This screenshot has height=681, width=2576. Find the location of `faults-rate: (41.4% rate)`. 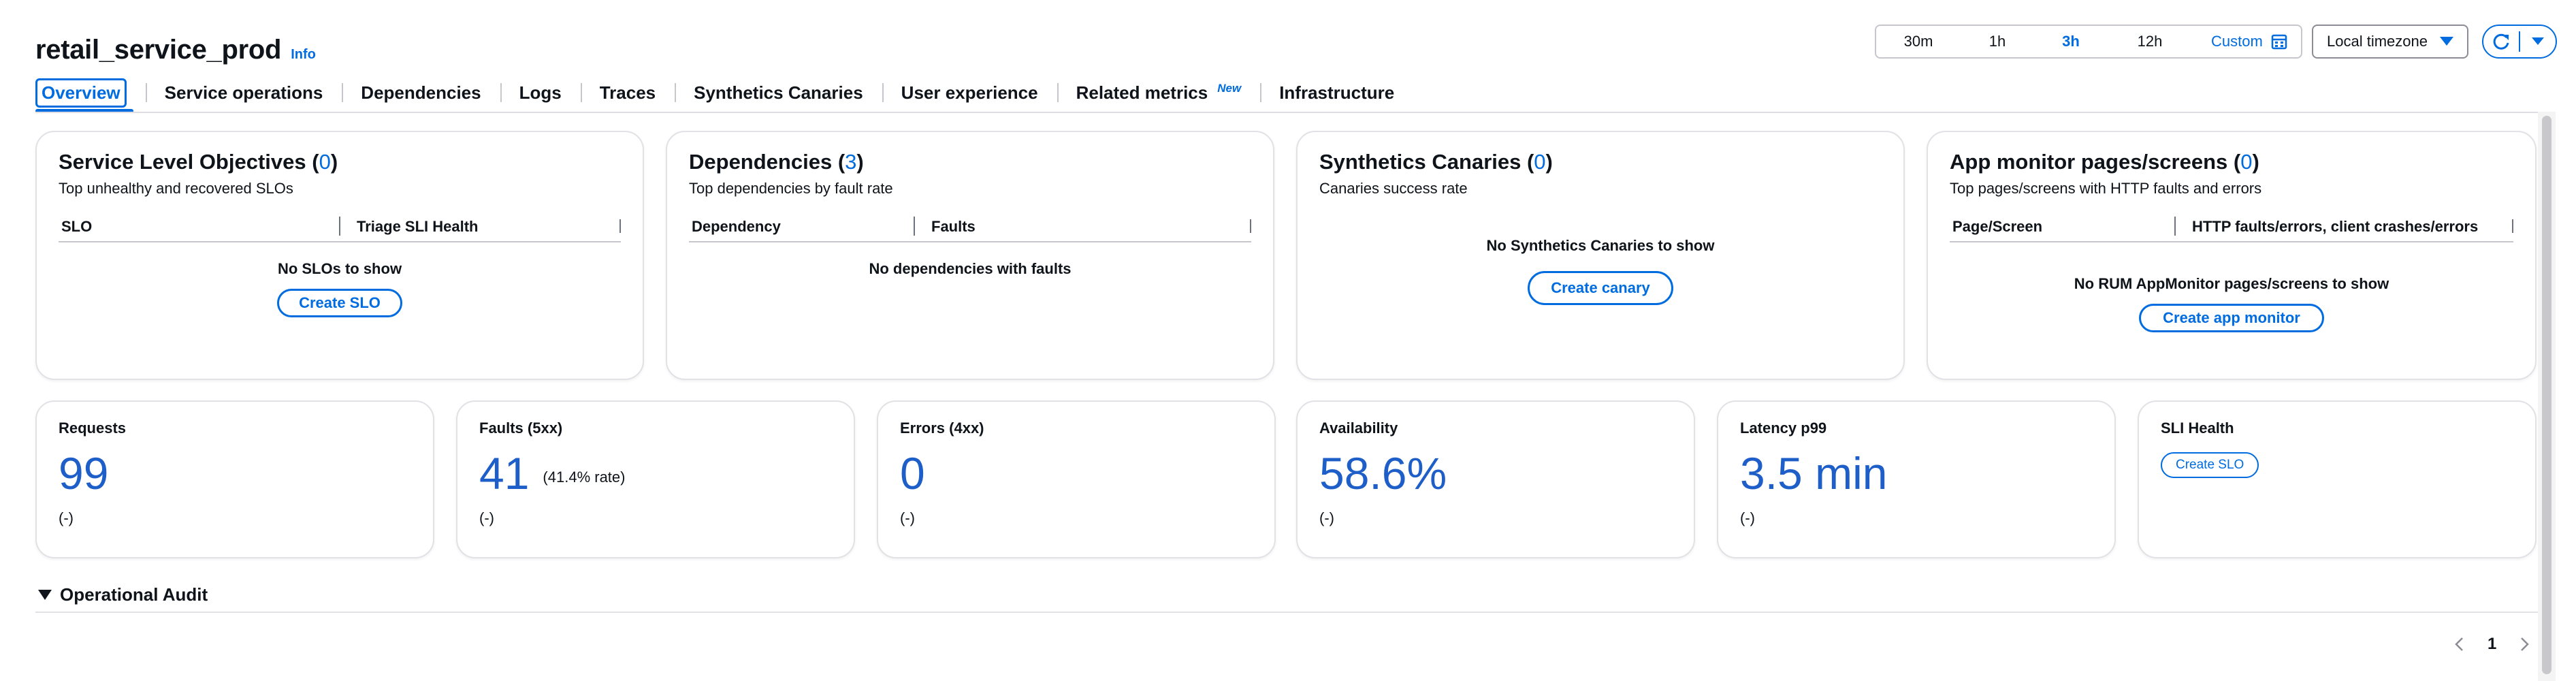

faults-rate: (41.4% rate) is located at coordinates (584, 477).